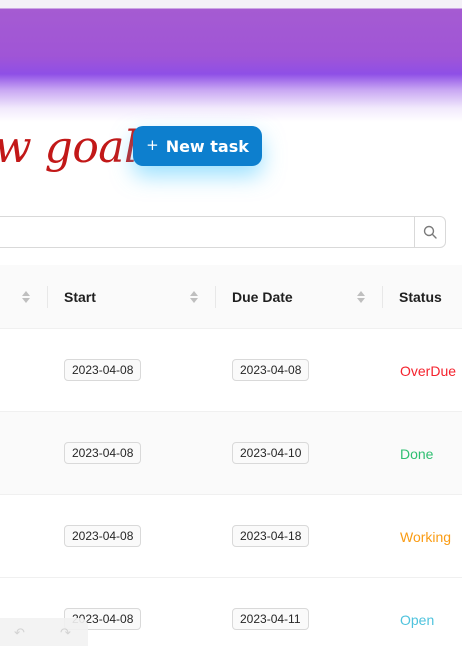  Describe the element at coordinates (207, 146) in the screenshot. I see `new-task-label: New task` at that location.